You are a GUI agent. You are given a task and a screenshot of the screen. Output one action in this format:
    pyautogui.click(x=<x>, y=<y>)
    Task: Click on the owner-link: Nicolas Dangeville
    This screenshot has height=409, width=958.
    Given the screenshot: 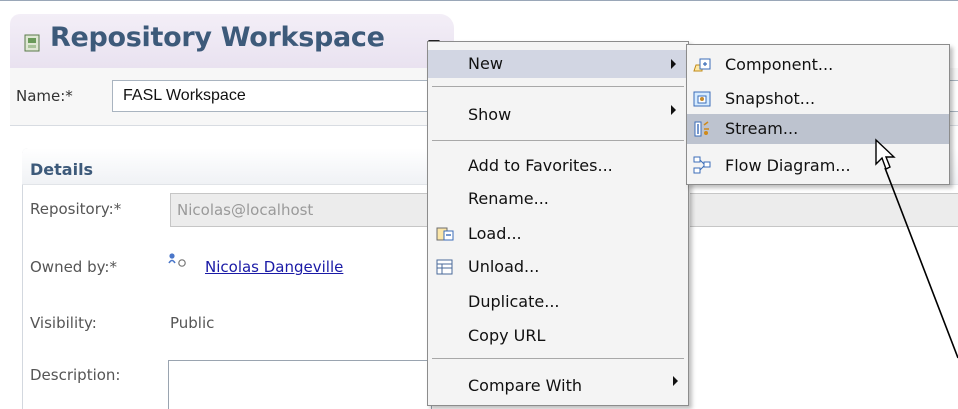 What is the action you would take?
    pyautogui.click(x=274, y=267)
    